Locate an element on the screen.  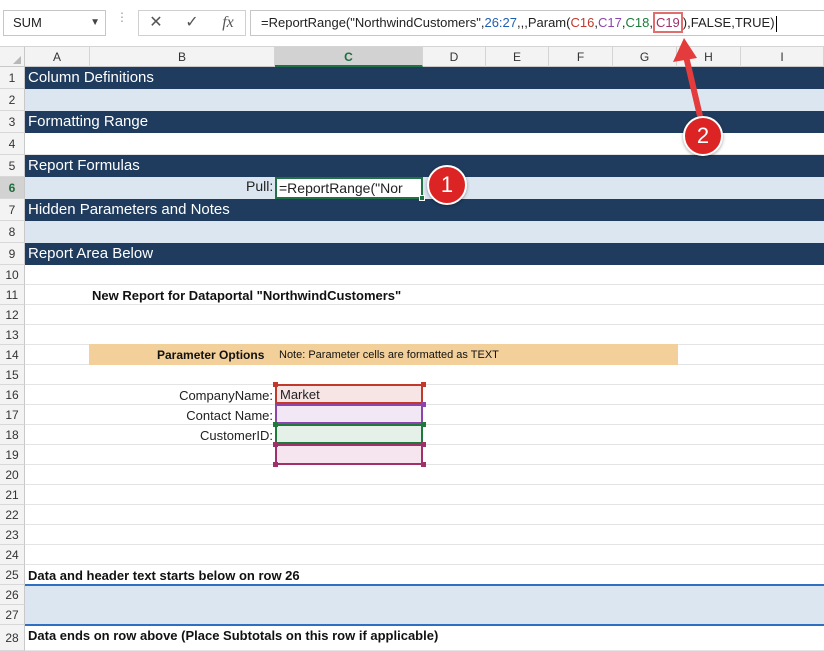
row-header-7: 7 is located at coordinates (12, 210).